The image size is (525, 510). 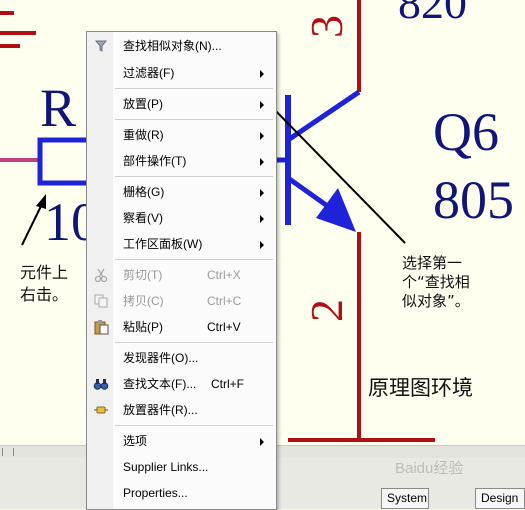 I want to click on menu-item-filter: 过滤器(F), so click(x=181, y=73).